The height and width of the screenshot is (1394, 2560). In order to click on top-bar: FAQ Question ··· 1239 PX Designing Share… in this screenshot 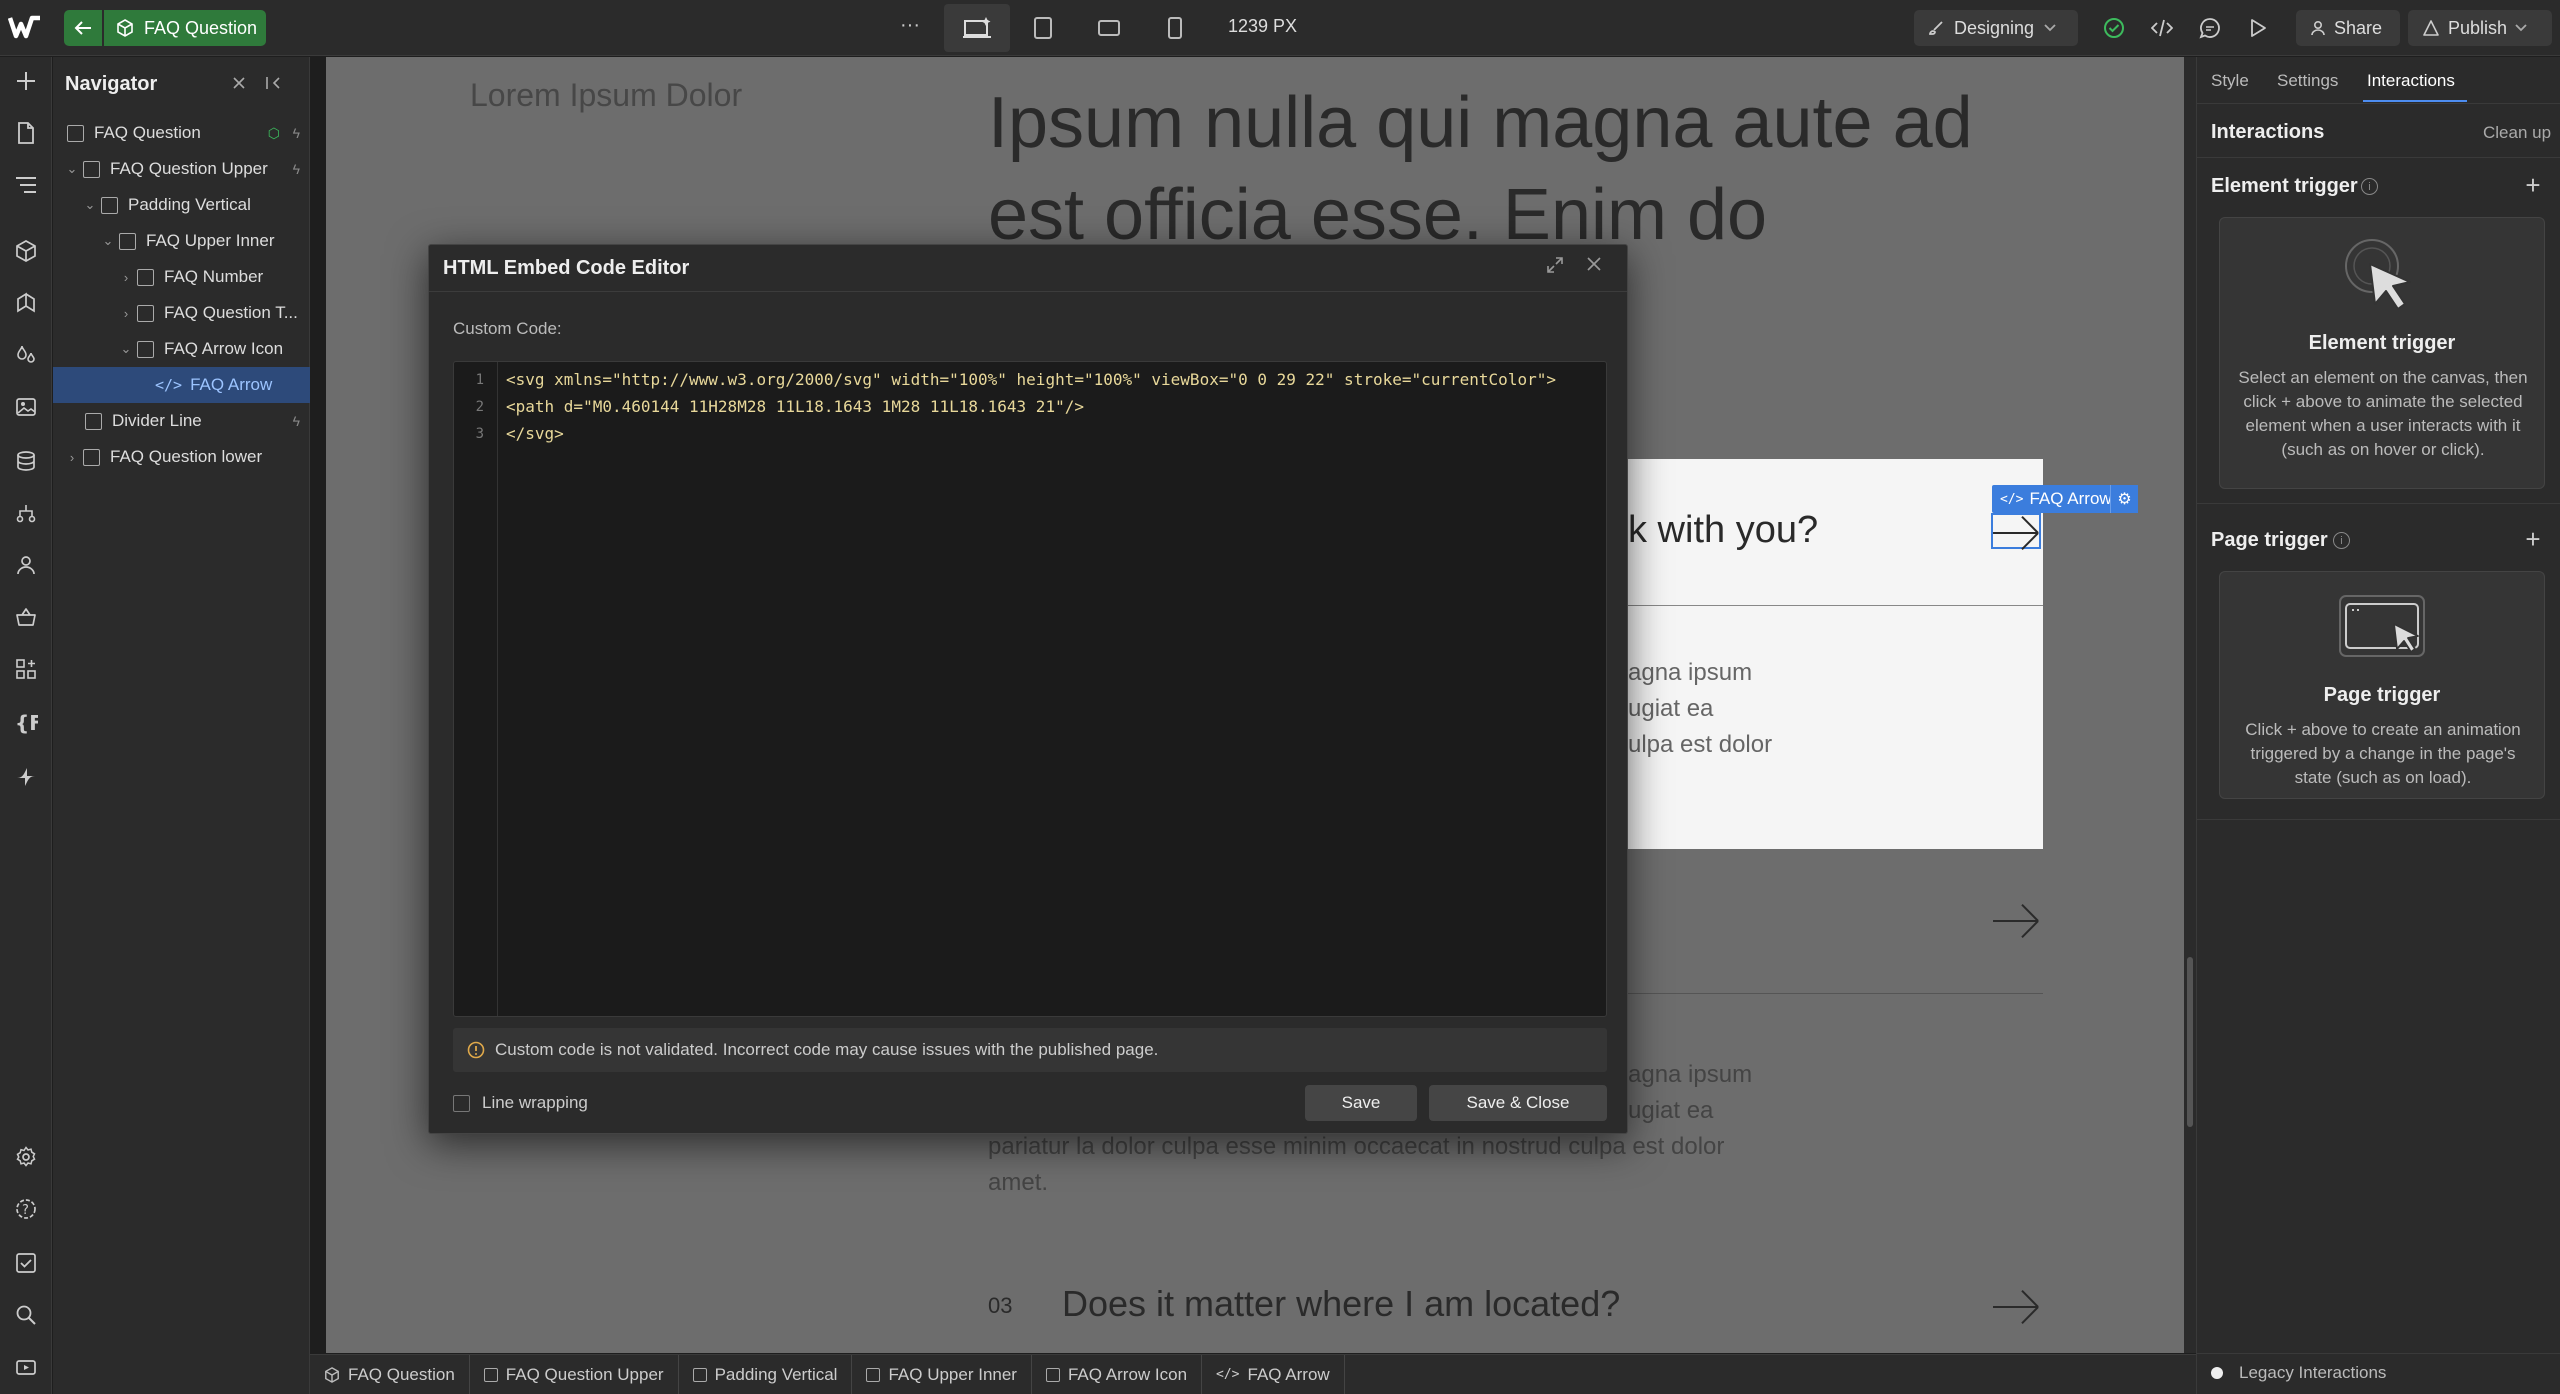, I will do `click(1280, 28)`.